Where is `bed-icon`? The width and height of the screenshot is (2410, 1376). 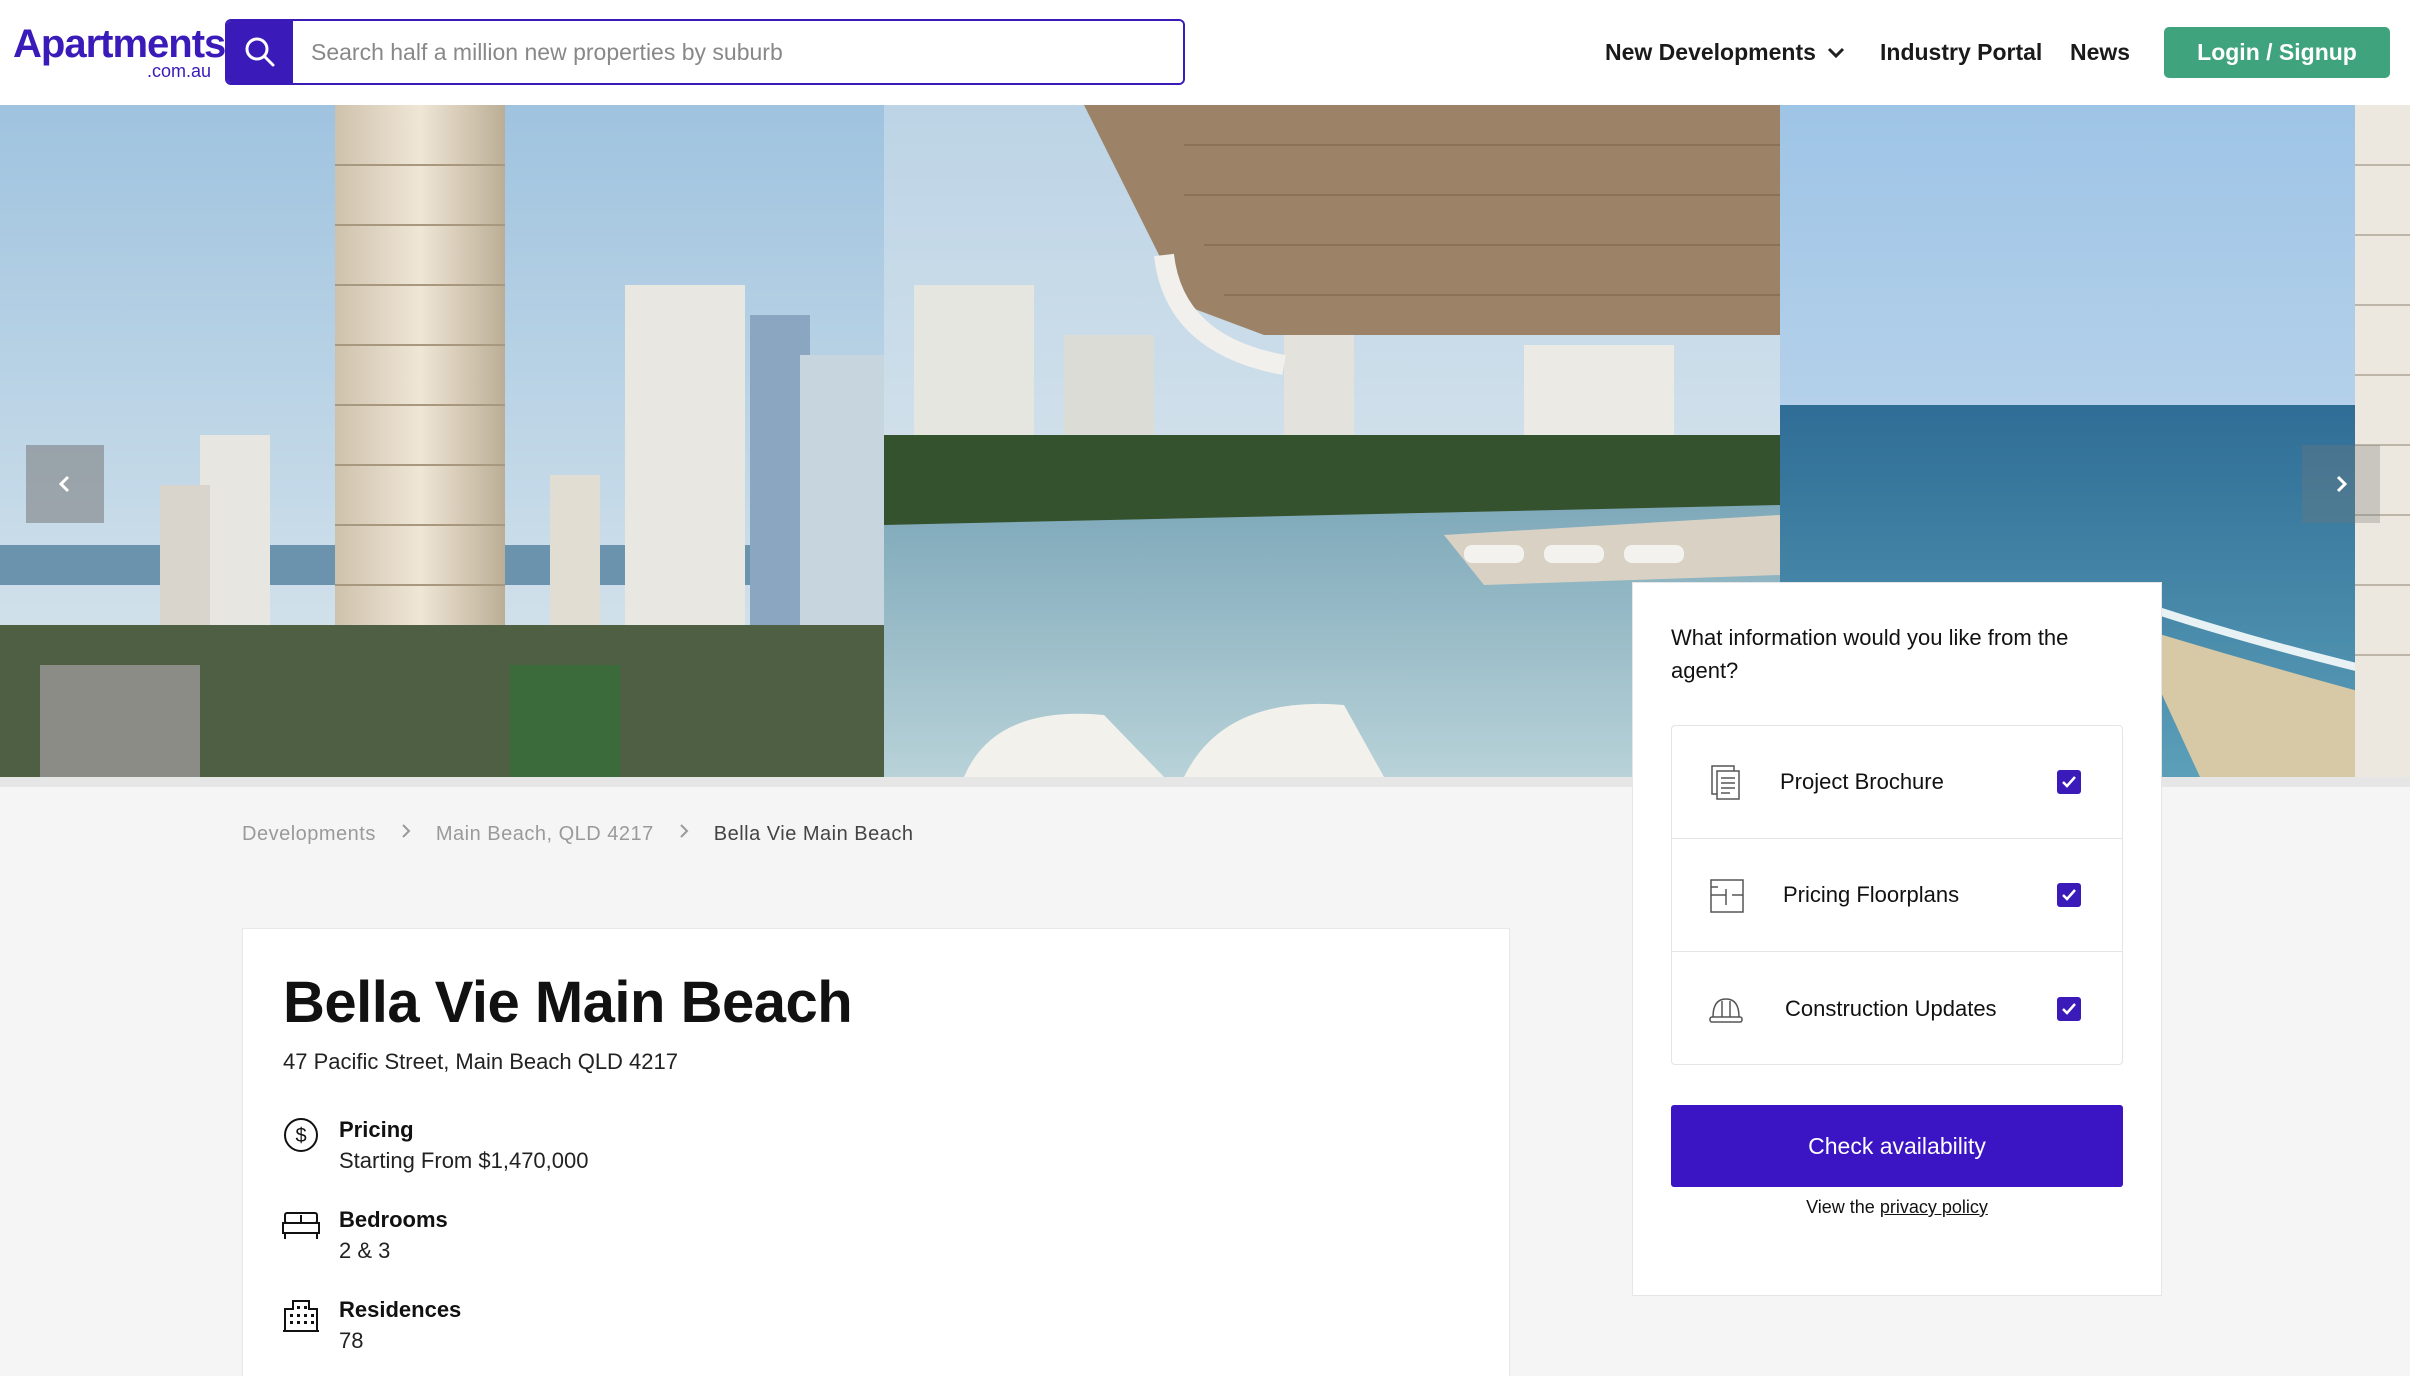
bed-icon is located at coordinates (301, 1225).